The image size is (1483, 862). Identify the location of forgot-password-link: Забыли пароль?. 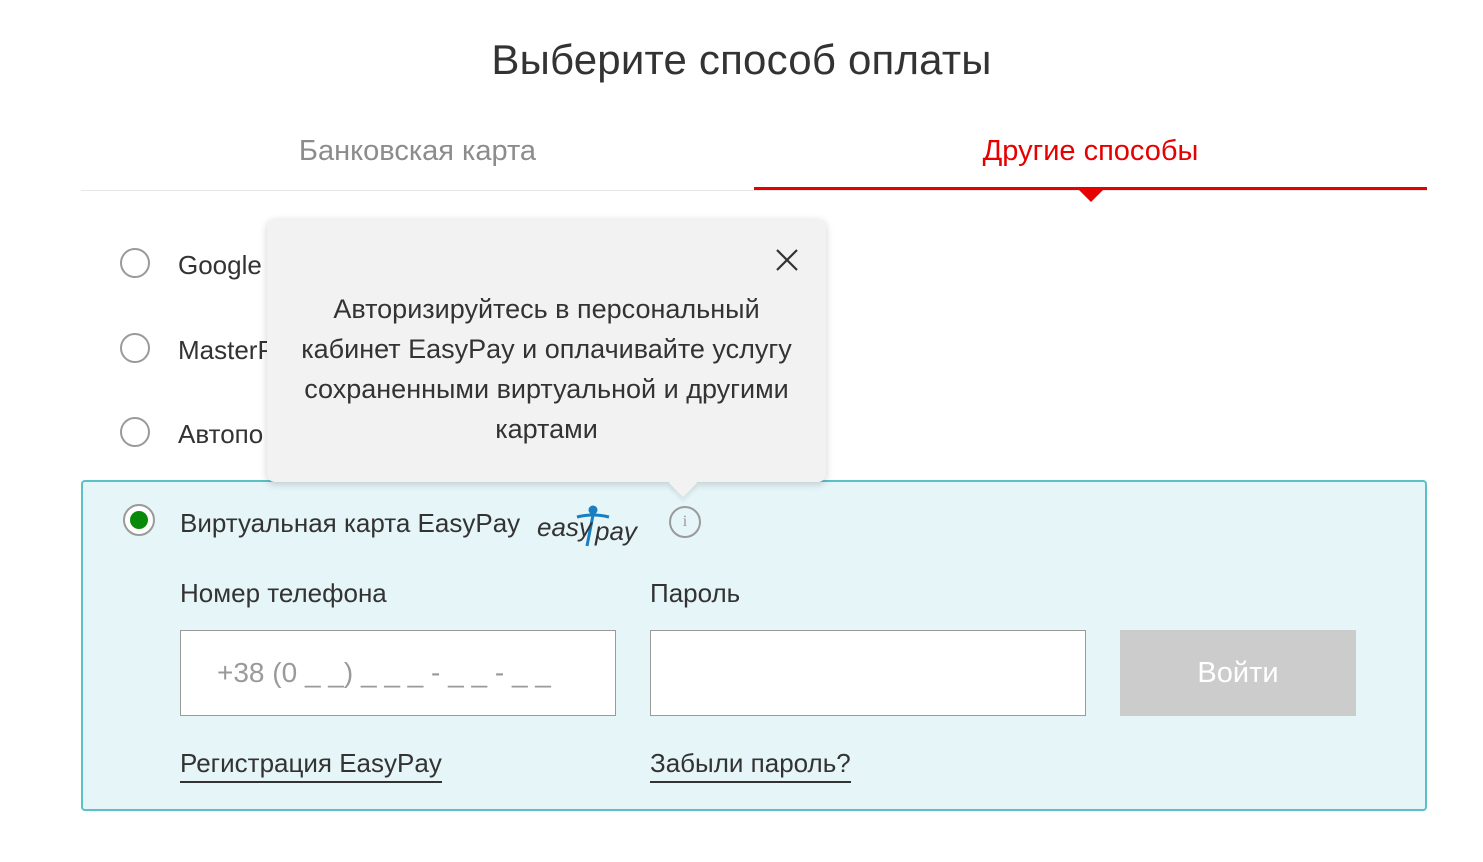
(750, 765).